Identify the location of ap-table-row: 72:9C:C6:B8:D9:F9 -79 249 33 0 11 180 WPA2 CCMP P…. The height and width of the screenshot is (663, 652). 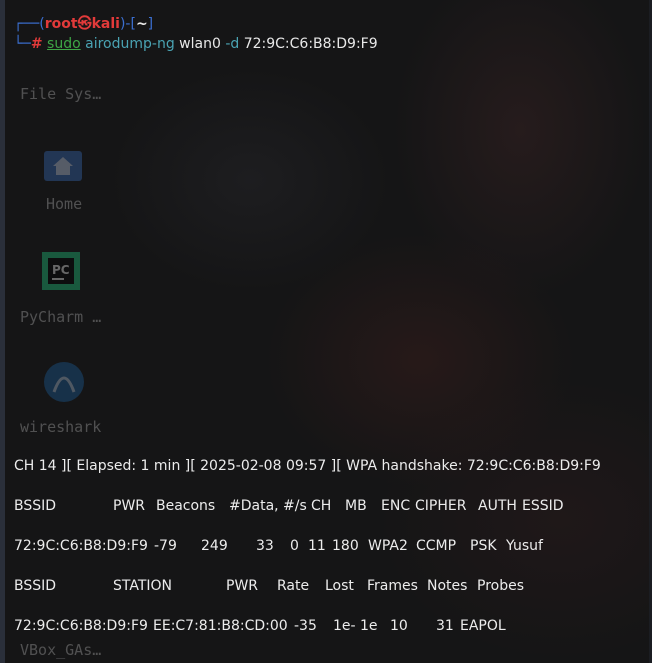
(278, 546).